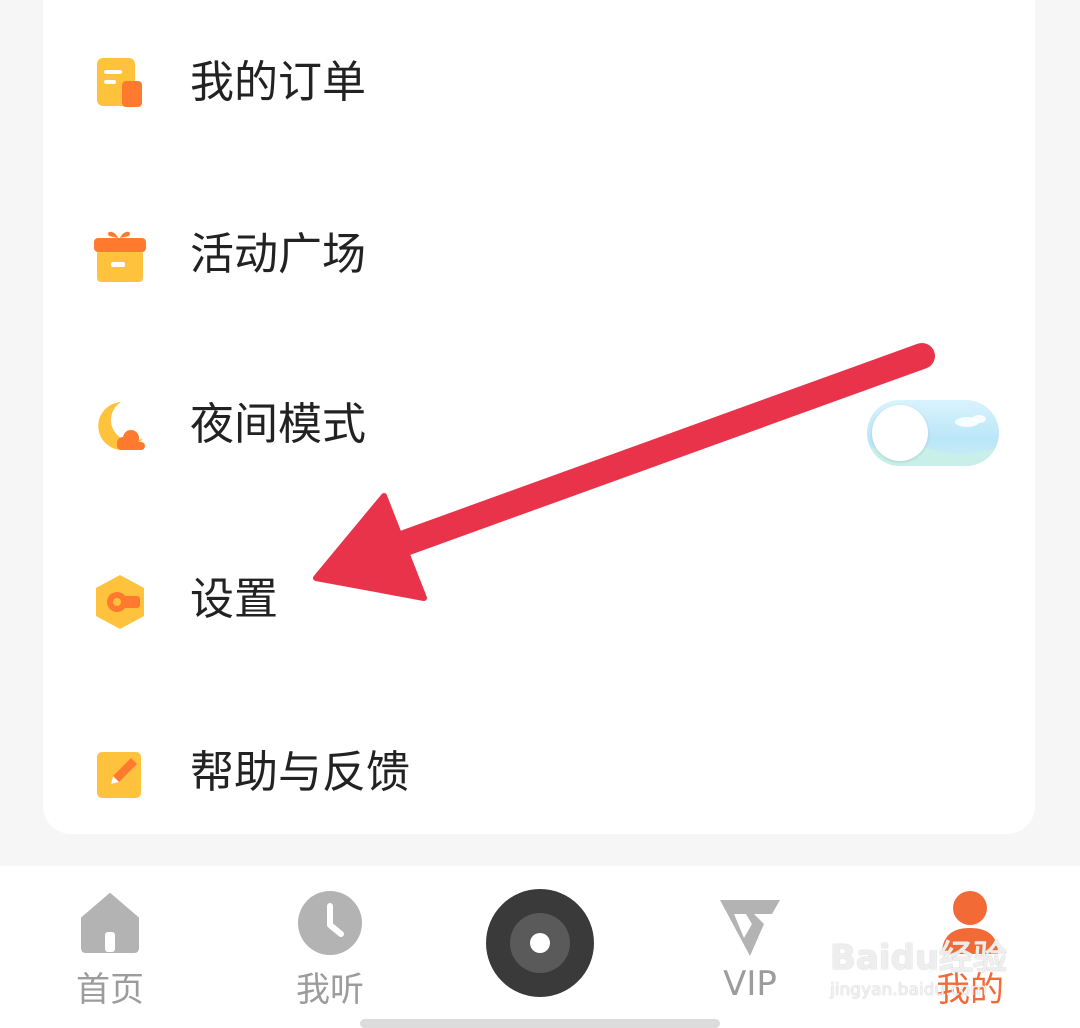 The height and width of the screenshot is (1028, 1080). What do you see at coordinates (110, 990) in the screenshot?
I see `tab-label: 首页` at bounding box center [110, 990].